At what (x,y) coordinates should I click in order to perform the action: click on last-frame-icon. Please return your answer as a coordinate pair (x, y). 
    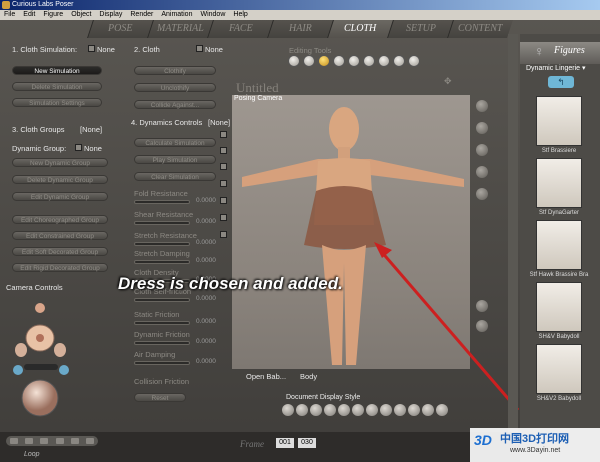
    Looking at the image, I should click on (90, 441).